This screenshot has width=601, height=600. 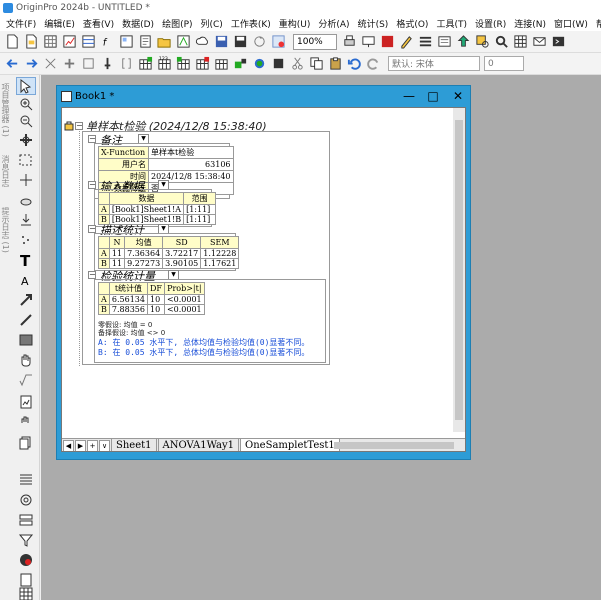 I want to click on vertical-scroll-thumb, so click(x=459, y=270).